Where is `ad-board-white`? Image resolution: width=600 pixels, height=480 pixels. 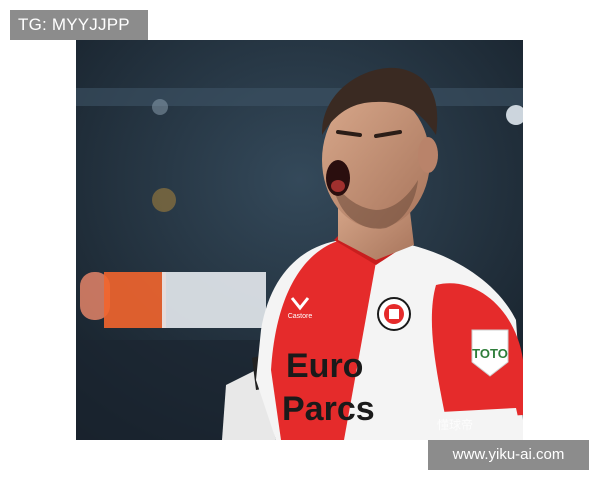
ad-board-white is located at coordinates (214, 300).